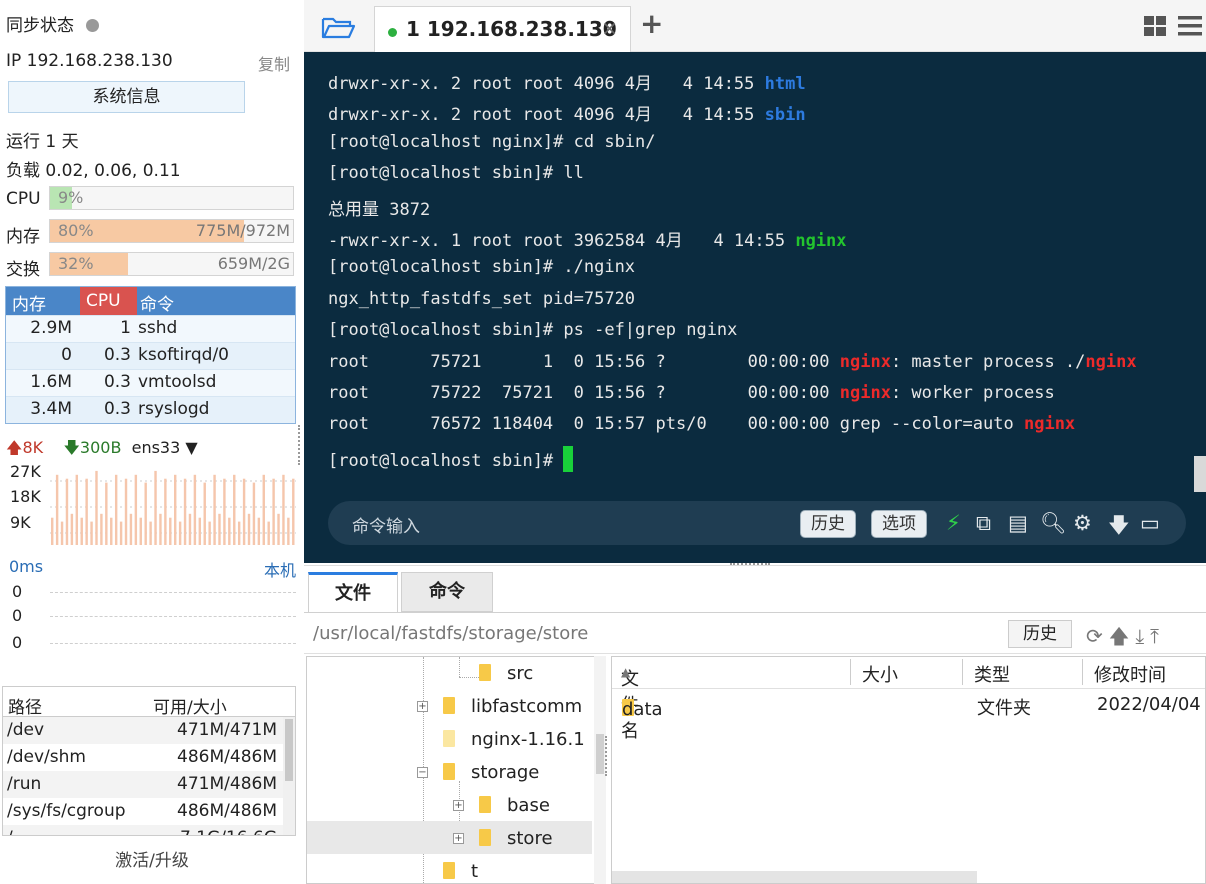 This screenshot has height=884, width=1206. I want to click on process-cmd: ksoftirqd/0, so click(183, 355).